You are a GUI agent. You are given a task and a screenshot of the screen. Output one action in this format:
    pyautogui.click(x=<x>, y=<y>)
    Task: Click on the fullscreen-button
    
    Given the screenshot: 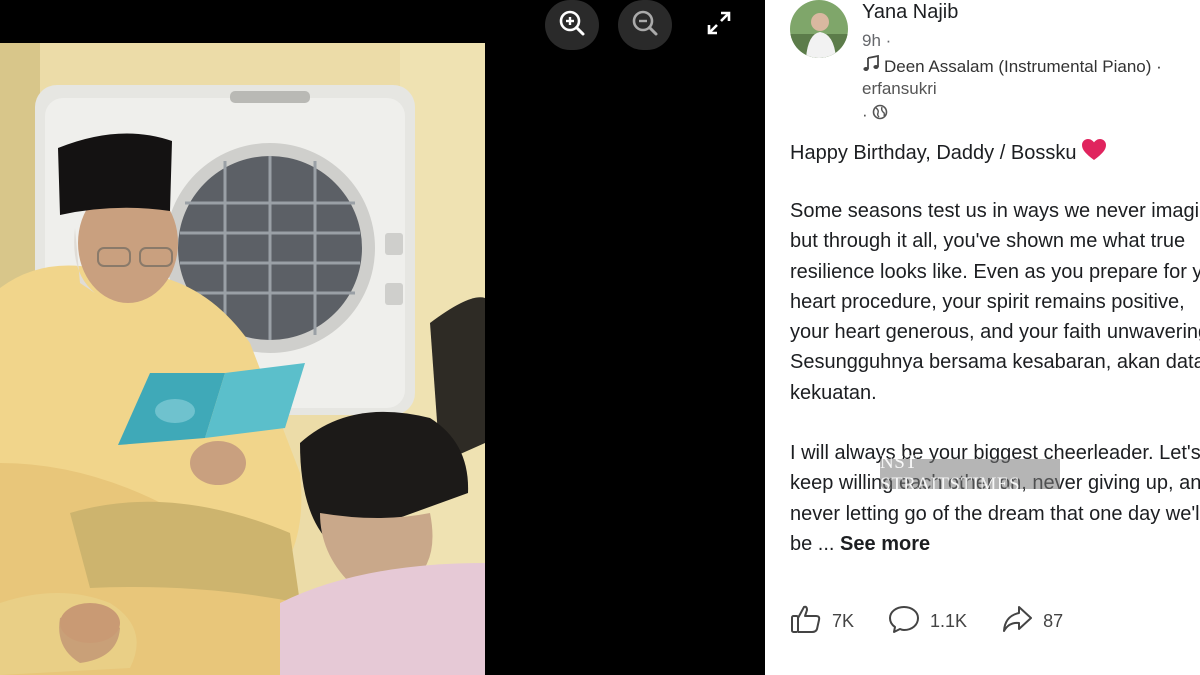 What is the action you would take?
    pyautogui.click(x=719, y=25)
    